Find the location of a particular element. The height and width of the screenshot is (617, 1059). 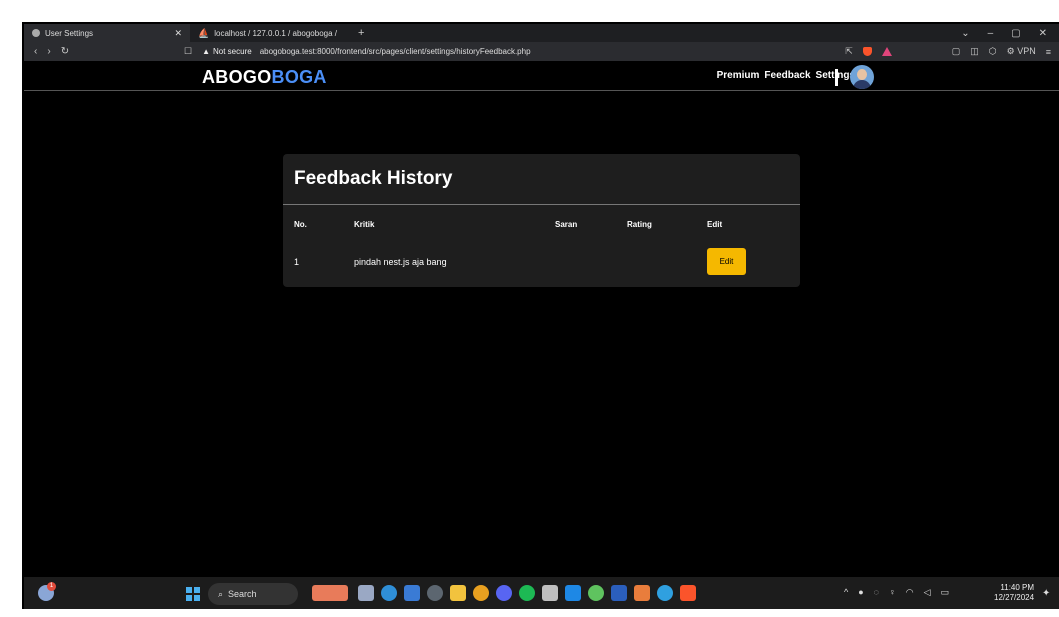

tab-user-settings: User Settings ✕ is located at coordinates (107, 33).